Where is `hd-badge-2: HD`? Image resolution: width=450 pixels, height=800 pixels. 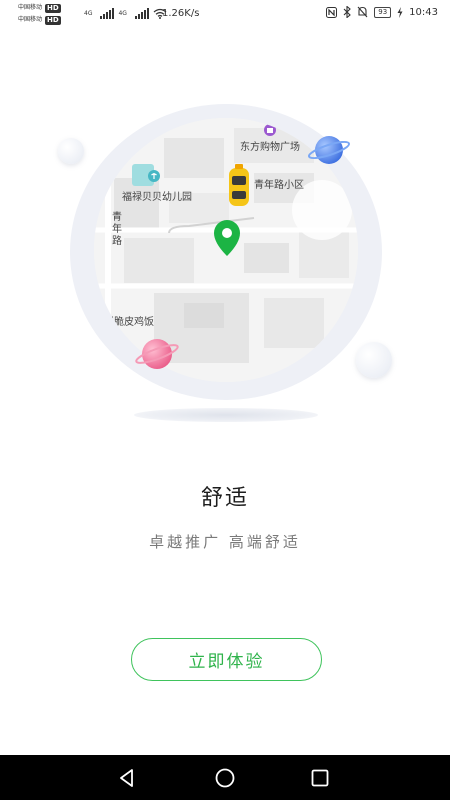 hd-badge-2: HD is located at coordinates (53, 20).